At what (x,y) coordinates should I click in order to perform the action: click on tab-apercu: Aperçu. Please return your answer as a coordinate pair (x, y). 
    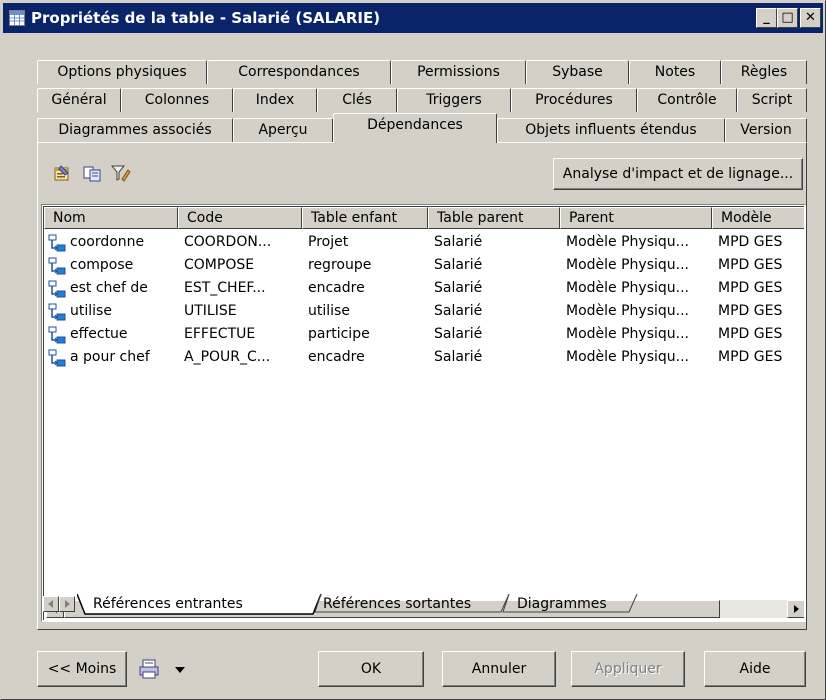
    Looking at the image, I should click on (283, 130).